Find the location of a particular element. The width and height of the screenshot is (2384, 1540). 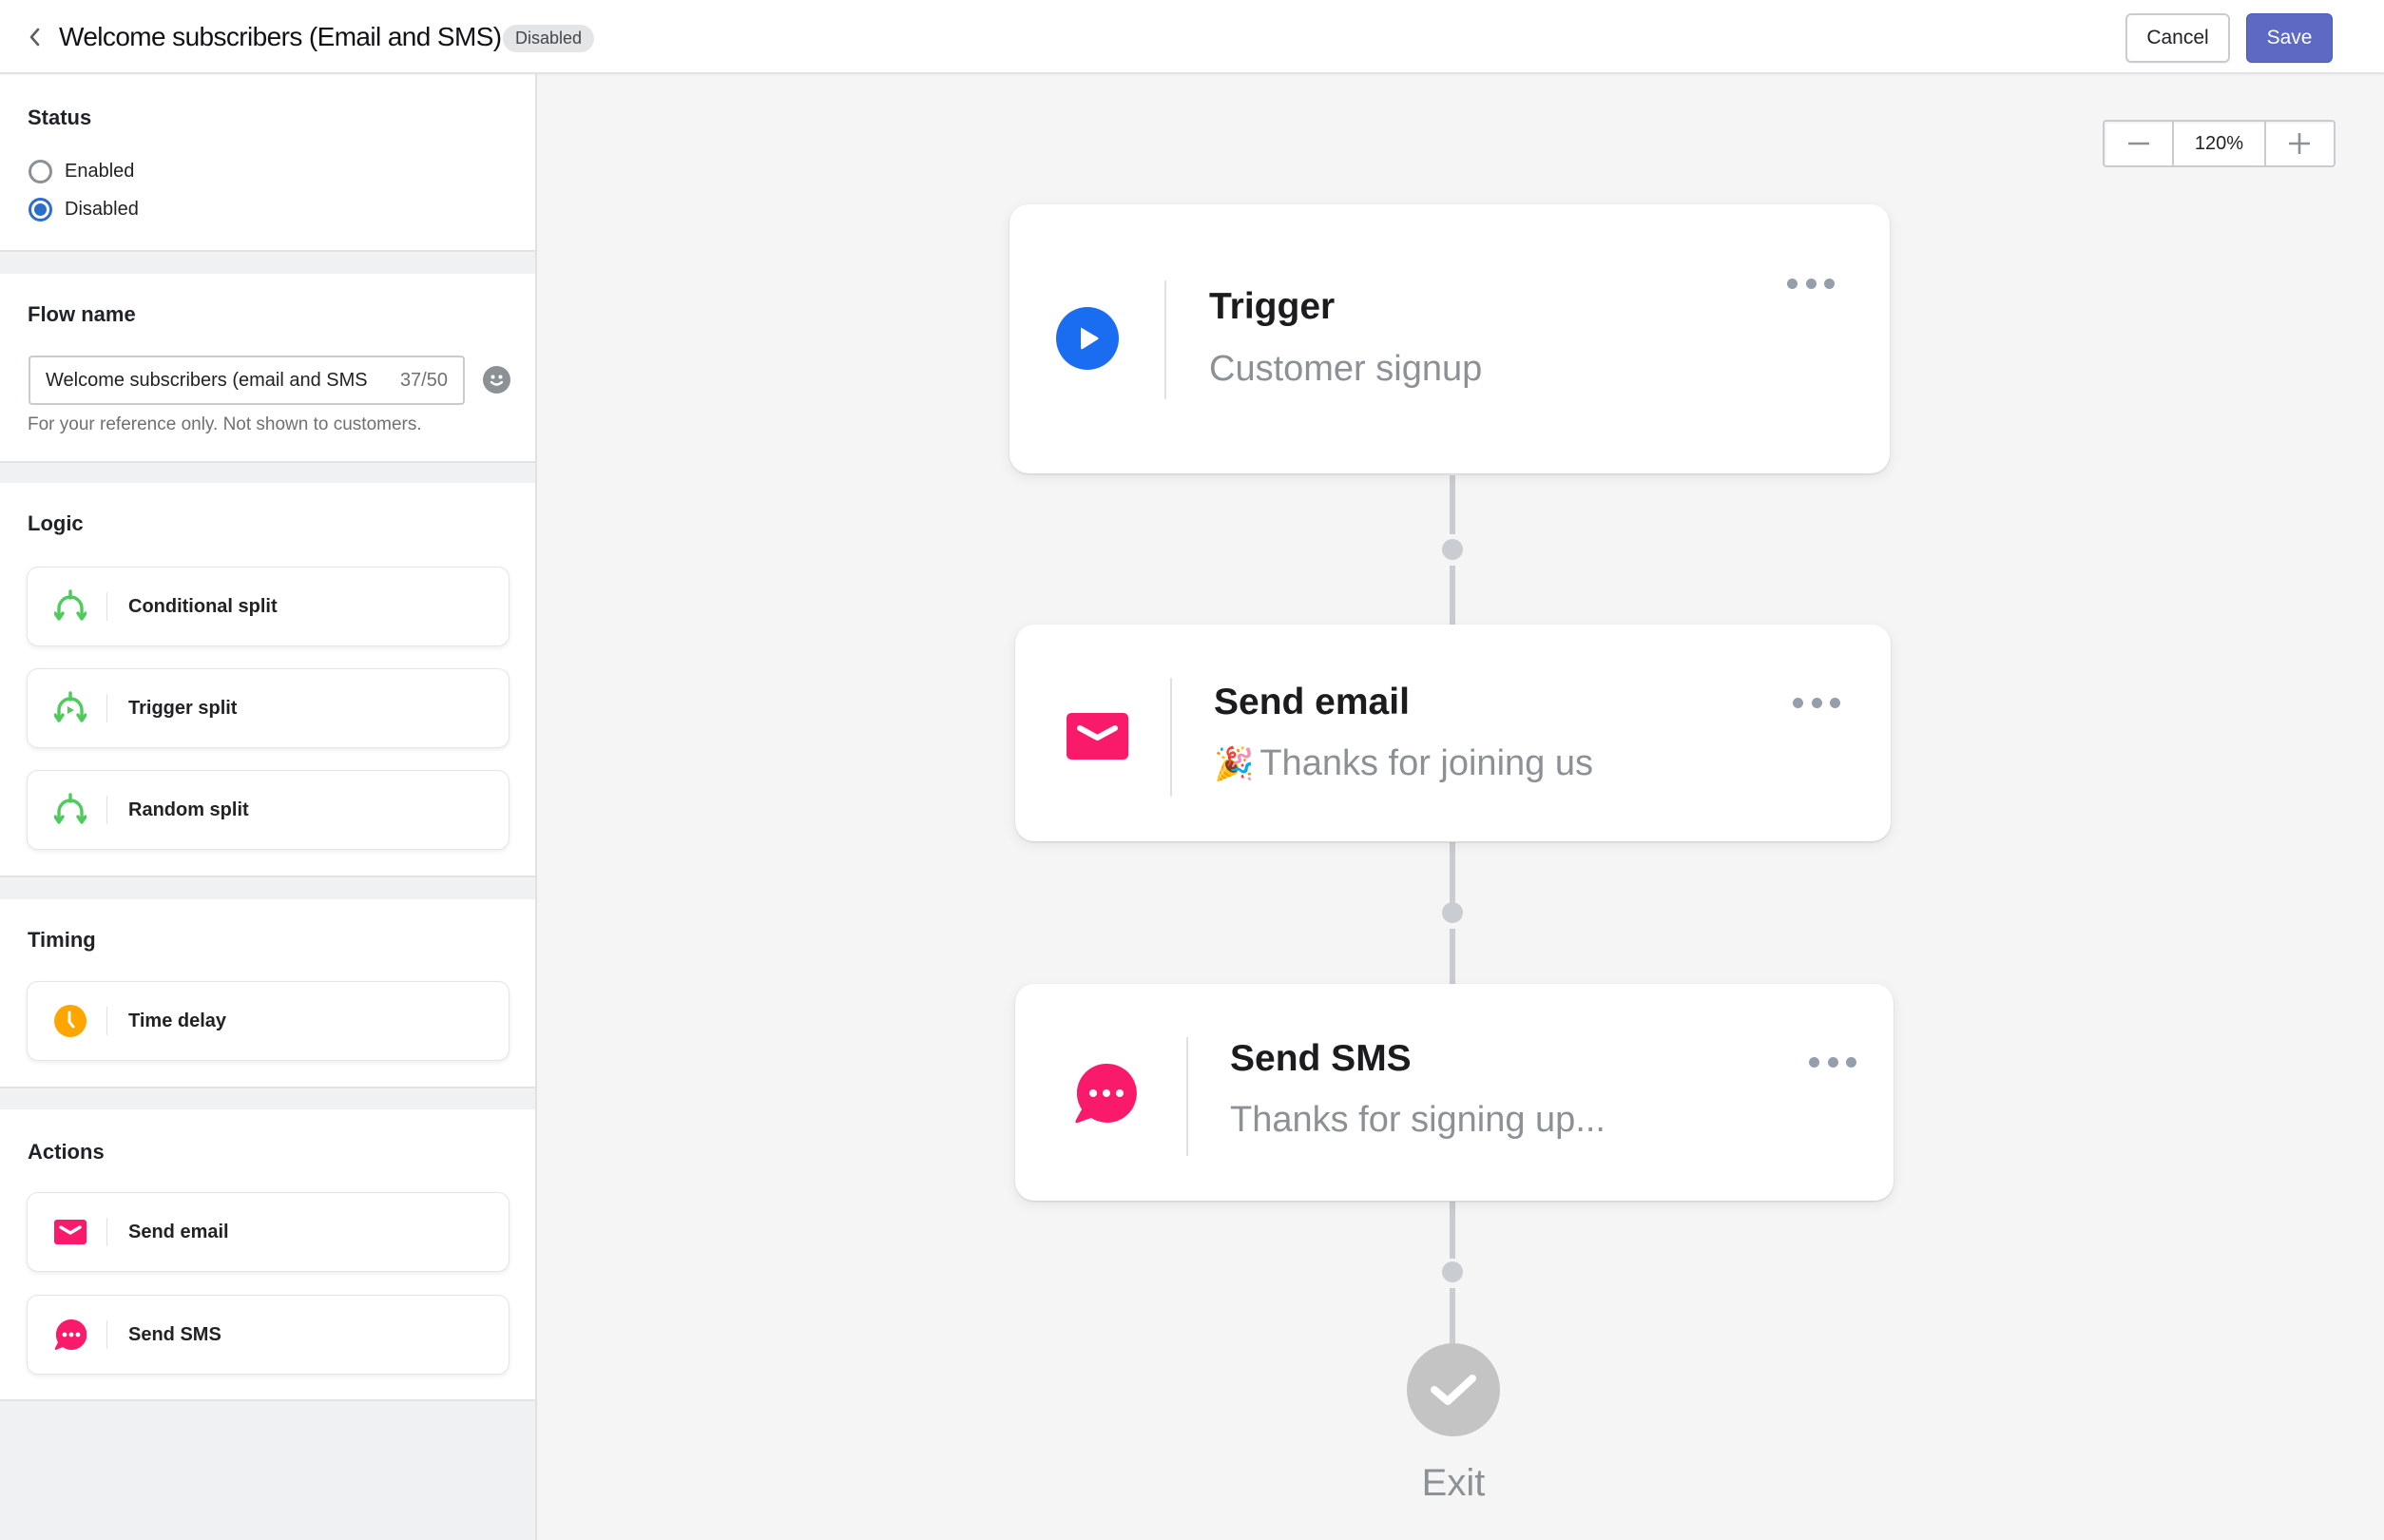

minus-icon is located at coordinates (2138, 143).